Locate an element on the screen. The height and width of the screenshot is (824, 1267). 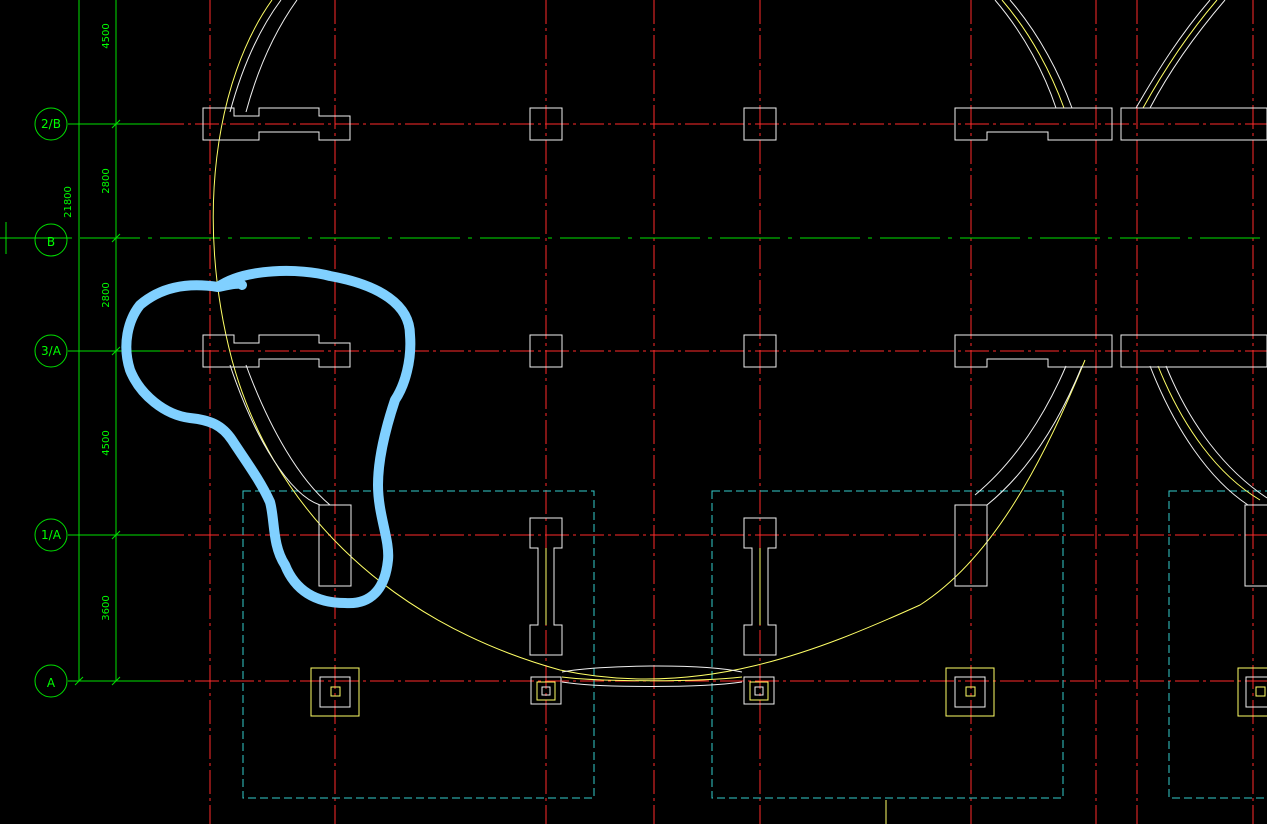
arc-top-right-b is located at coordinates (1025, 54).